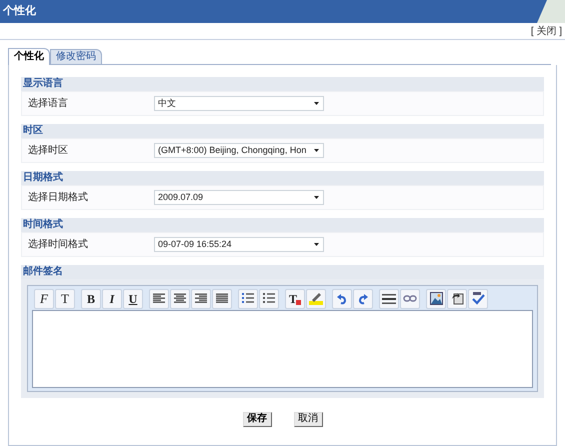 This screenshot has height=446, width=565. Describe the element at coordinates (410, 298) in the screenshot. I see `link-icon` at that location.